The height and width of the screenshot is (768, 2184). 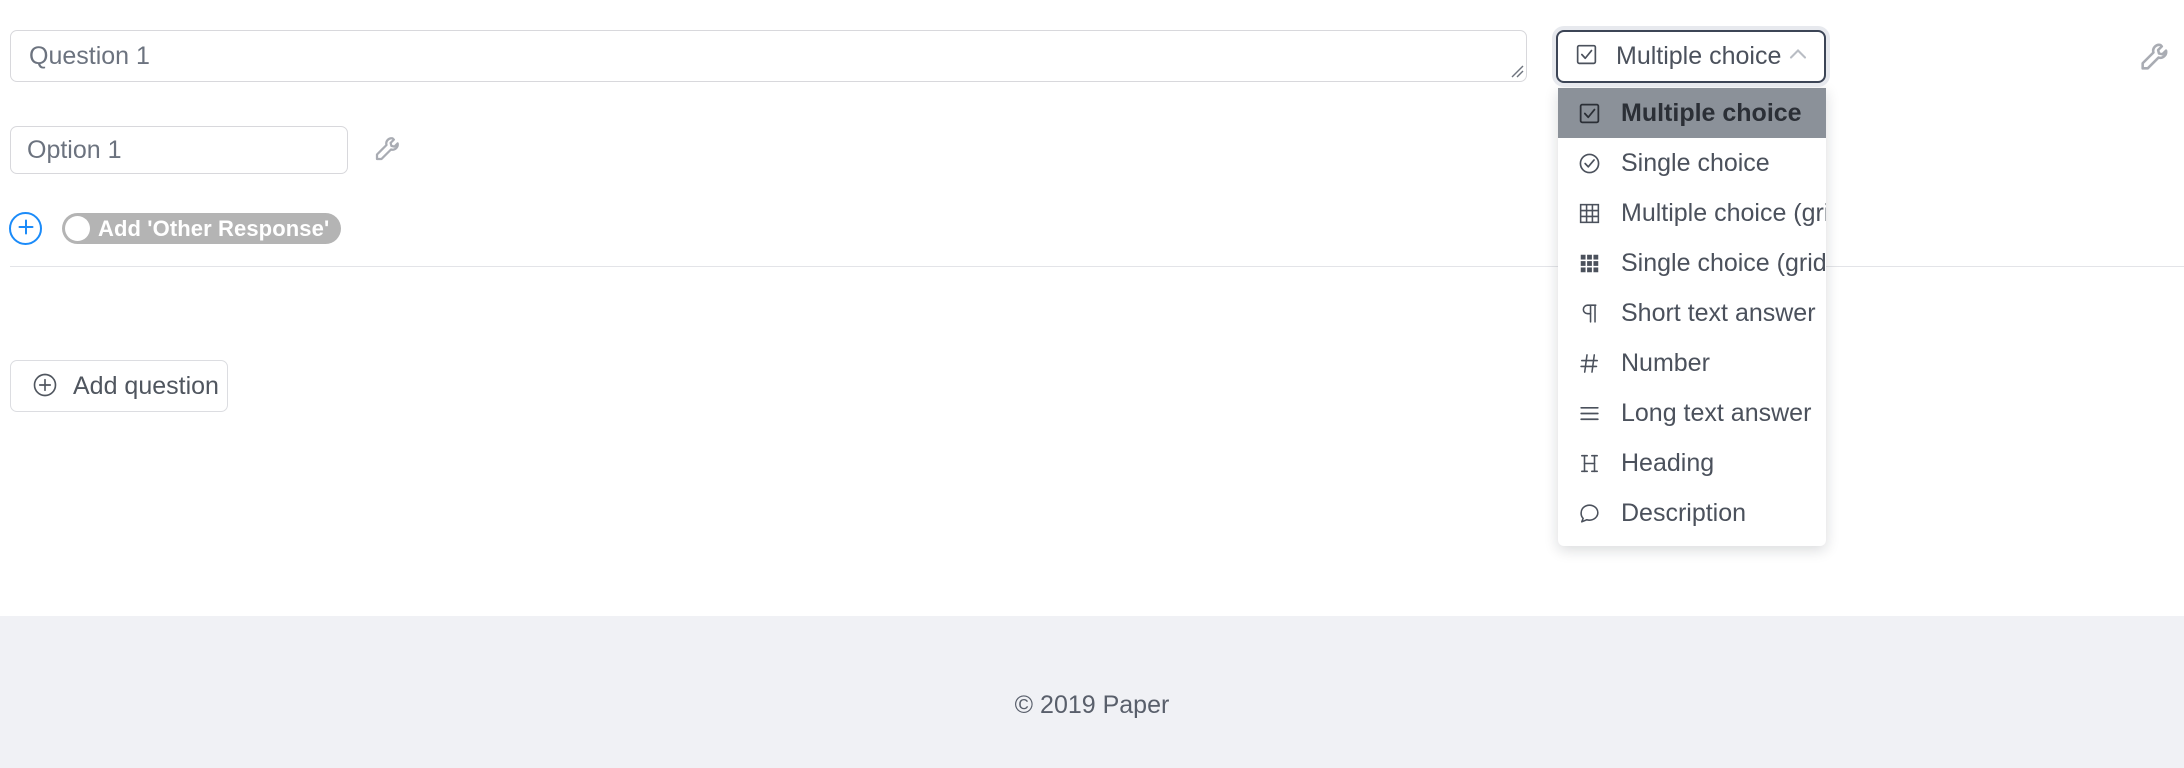 I want to click on other-response-row: Add 'Other Response', so click(x=175, y=228).